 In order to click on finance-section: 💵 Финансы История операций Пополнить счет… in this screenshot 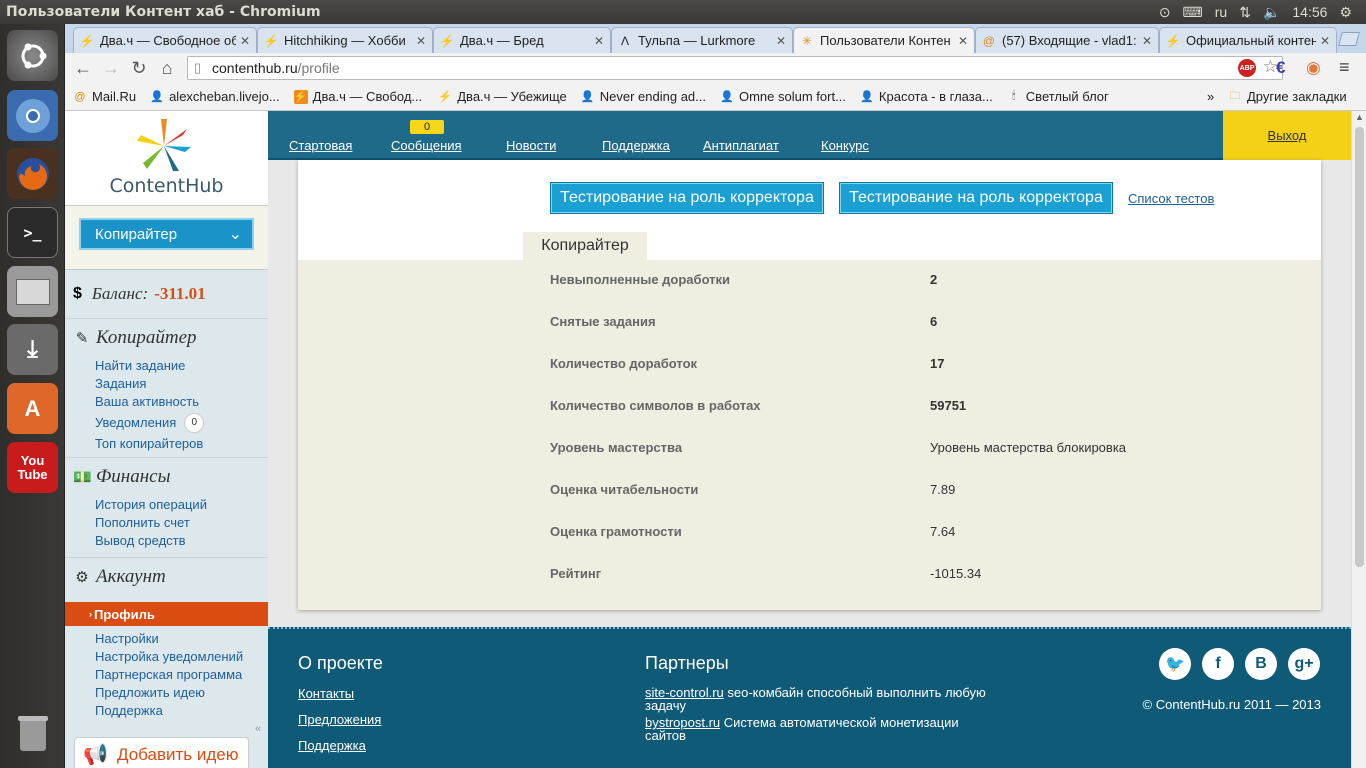, I will do `click(166, 508)`.